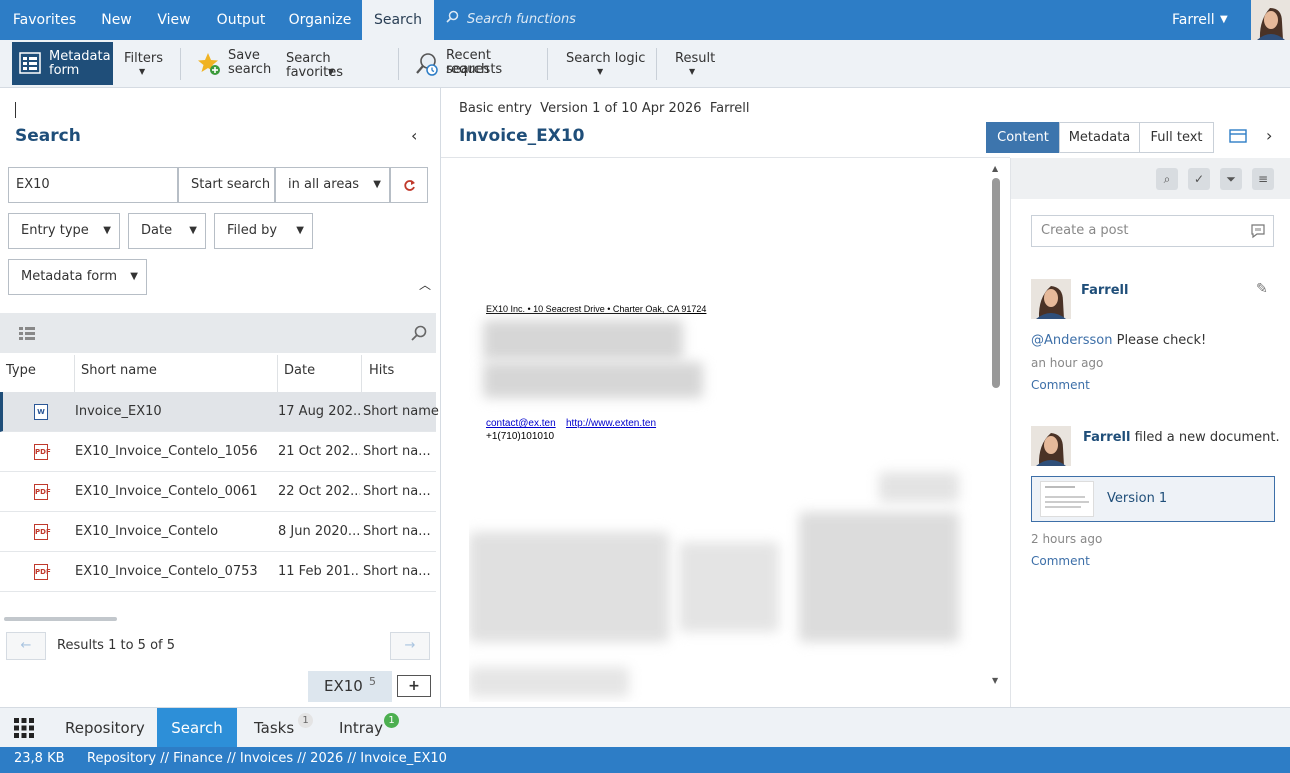 The image size is (1290, 773). What do you see at coordinates (1238, 136) in the screenshot?
I see `layout-icon` at bounding box center [1238, 136].